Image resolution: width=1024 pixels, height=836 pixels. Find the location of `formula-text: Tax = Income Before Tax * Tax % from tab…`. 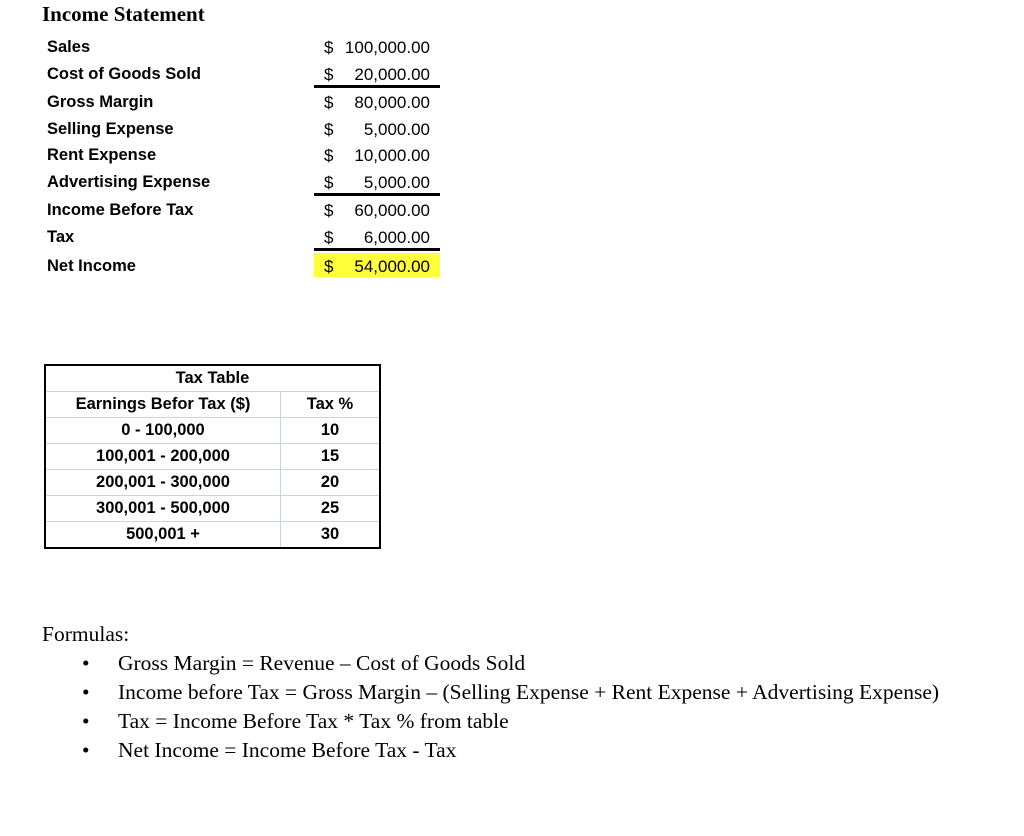

formula-text: Tax = Income Before Tax * Tax % from tab… is located at coordinates (313, 721).